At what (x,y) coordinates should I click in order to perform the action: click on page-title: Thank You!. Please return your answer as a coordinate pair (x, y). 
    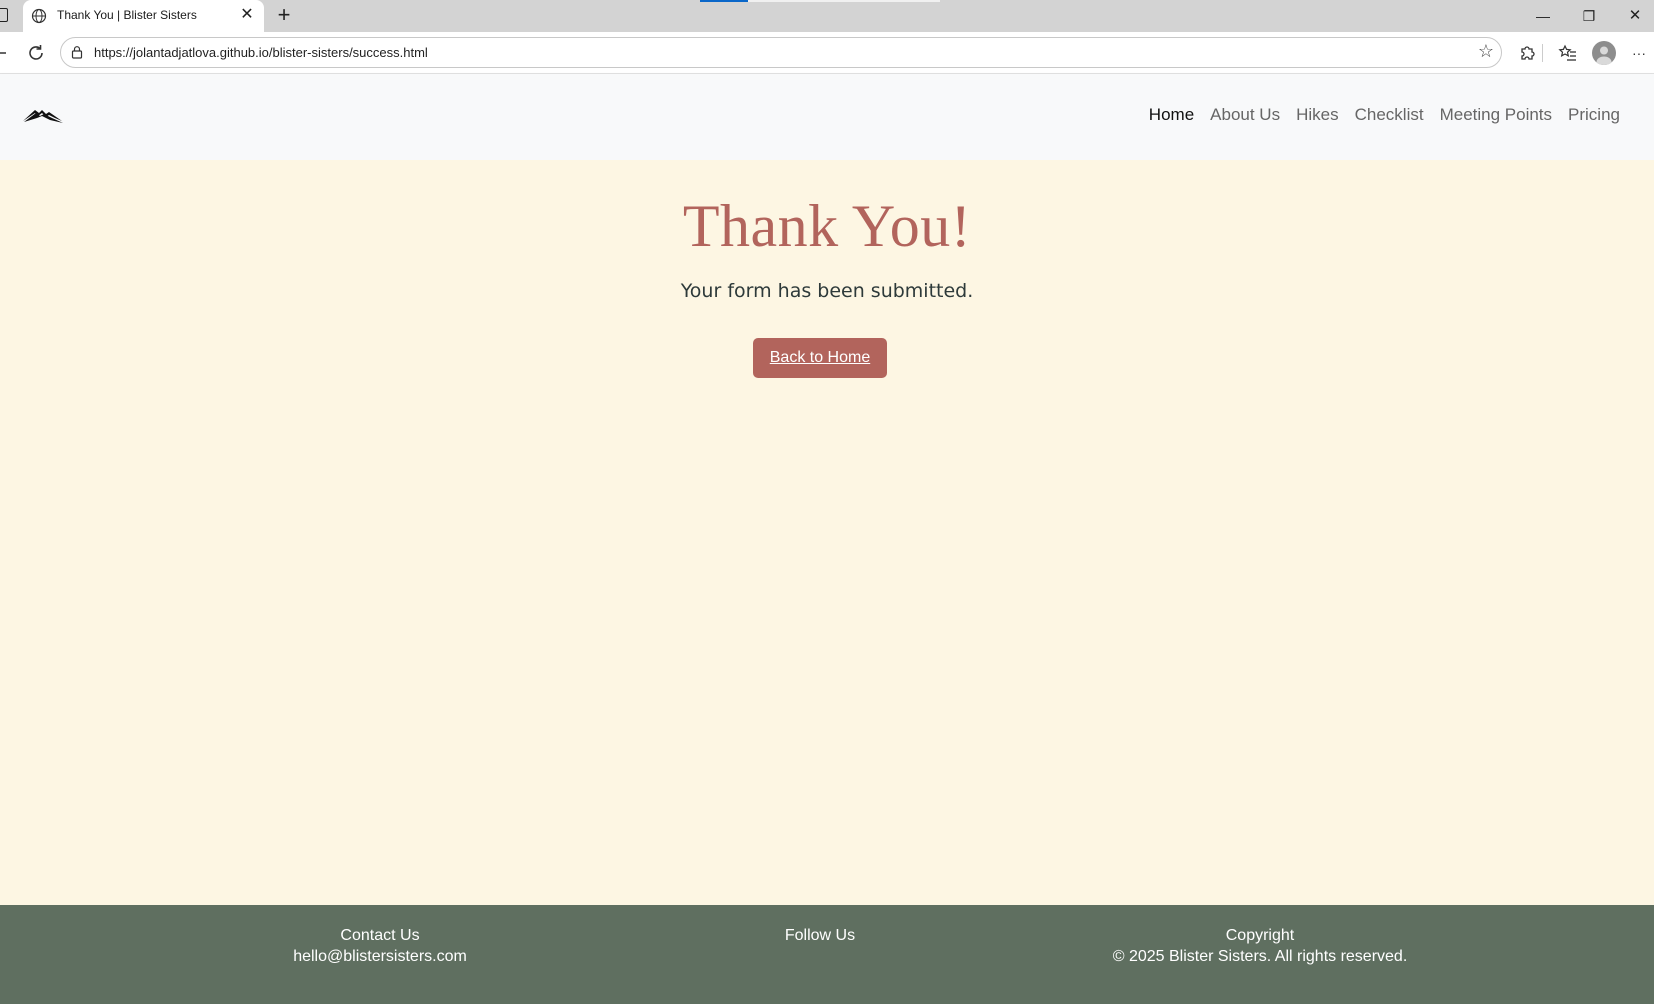
    Looking at the image, I should click on (827, 226).